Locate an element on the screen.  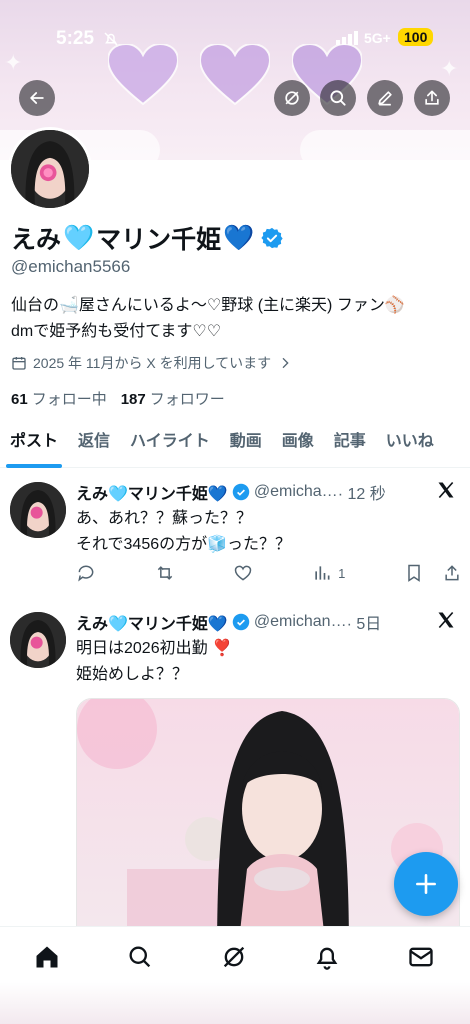
grok-button is located at coordinates (292, 98).